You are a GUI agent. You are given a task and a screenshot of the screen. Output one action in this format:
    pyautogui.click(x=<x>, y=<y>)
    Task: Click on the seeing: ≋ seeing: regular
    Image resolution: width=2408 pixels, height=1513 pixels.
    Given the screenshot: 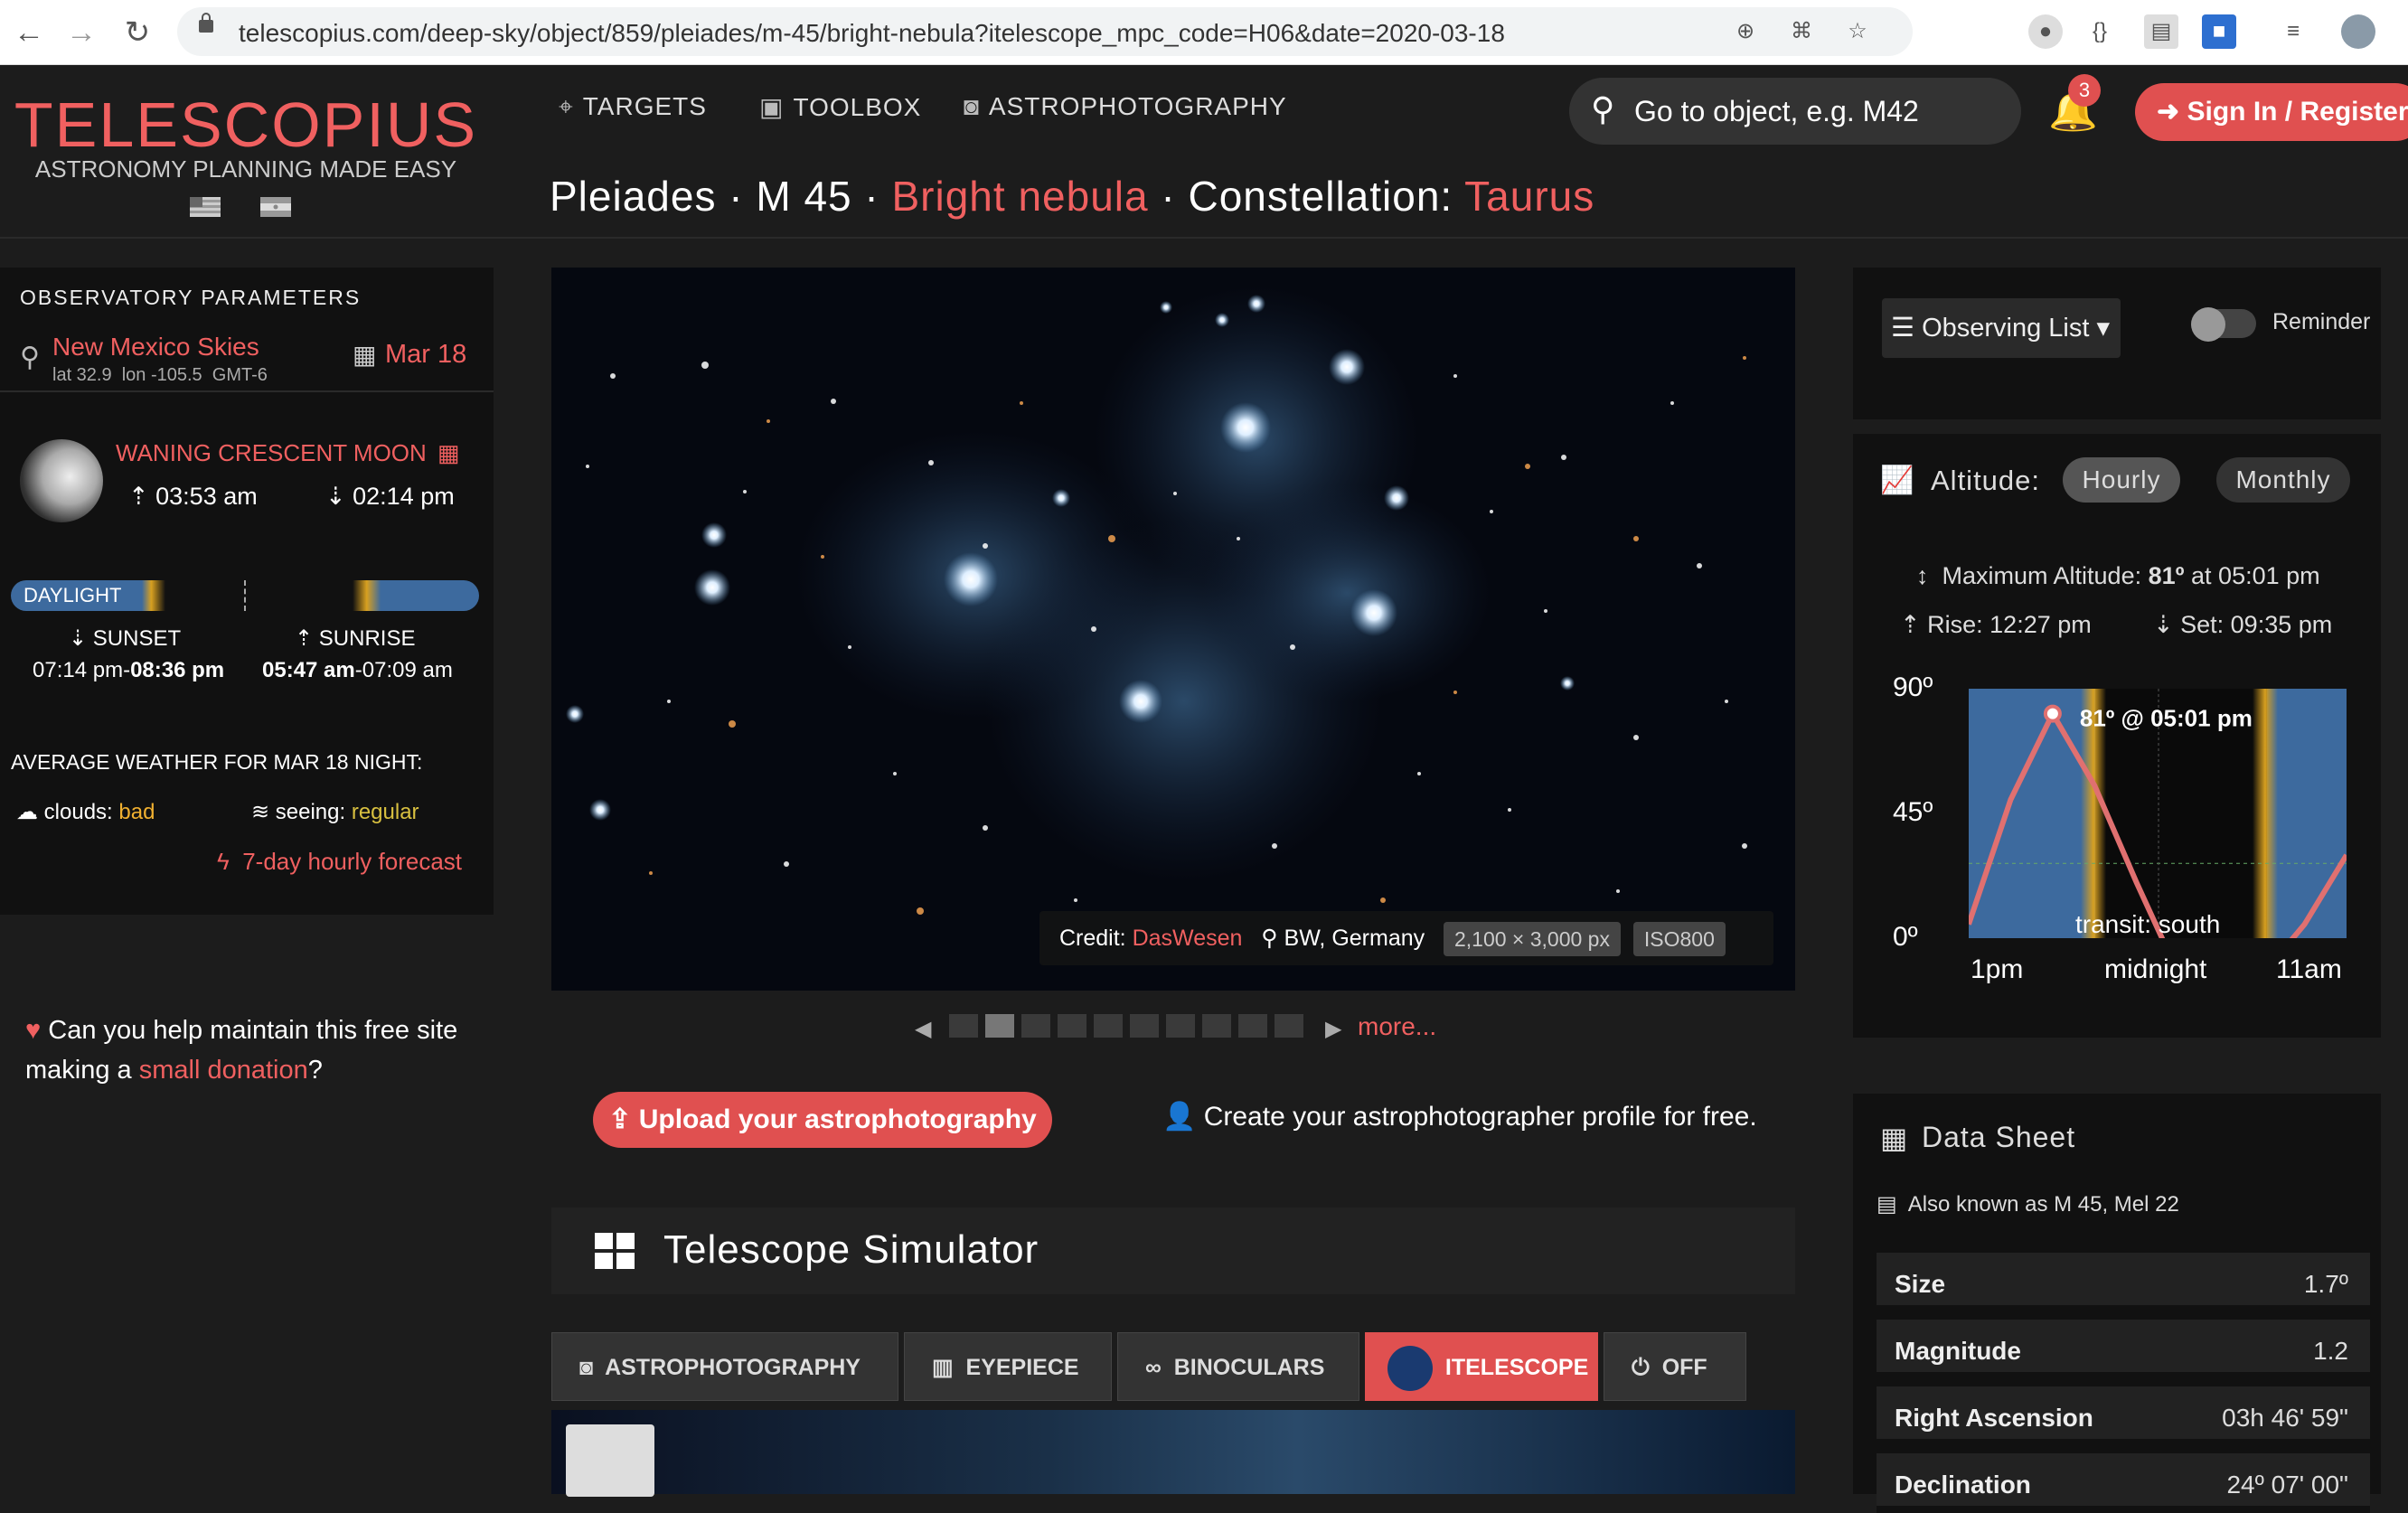 What is the action you would take?
    pyautogui.click(x=335, y=812)
    